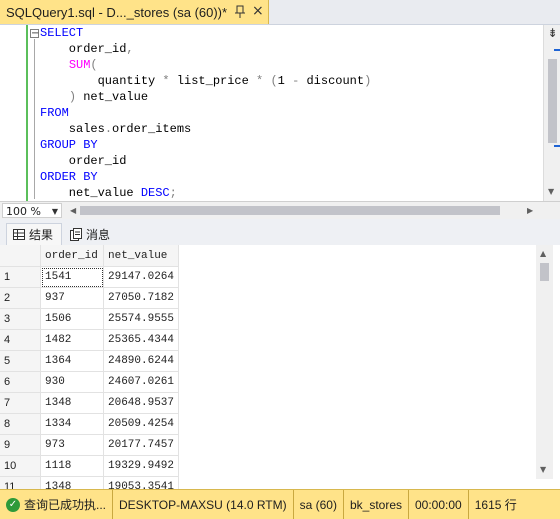 Image resolution: width=560 pixels, height=519 pixels. What do you see at coordinates (240, 12) in the screenshot?
I see `pin-icon` at bounding box center [240, 12].